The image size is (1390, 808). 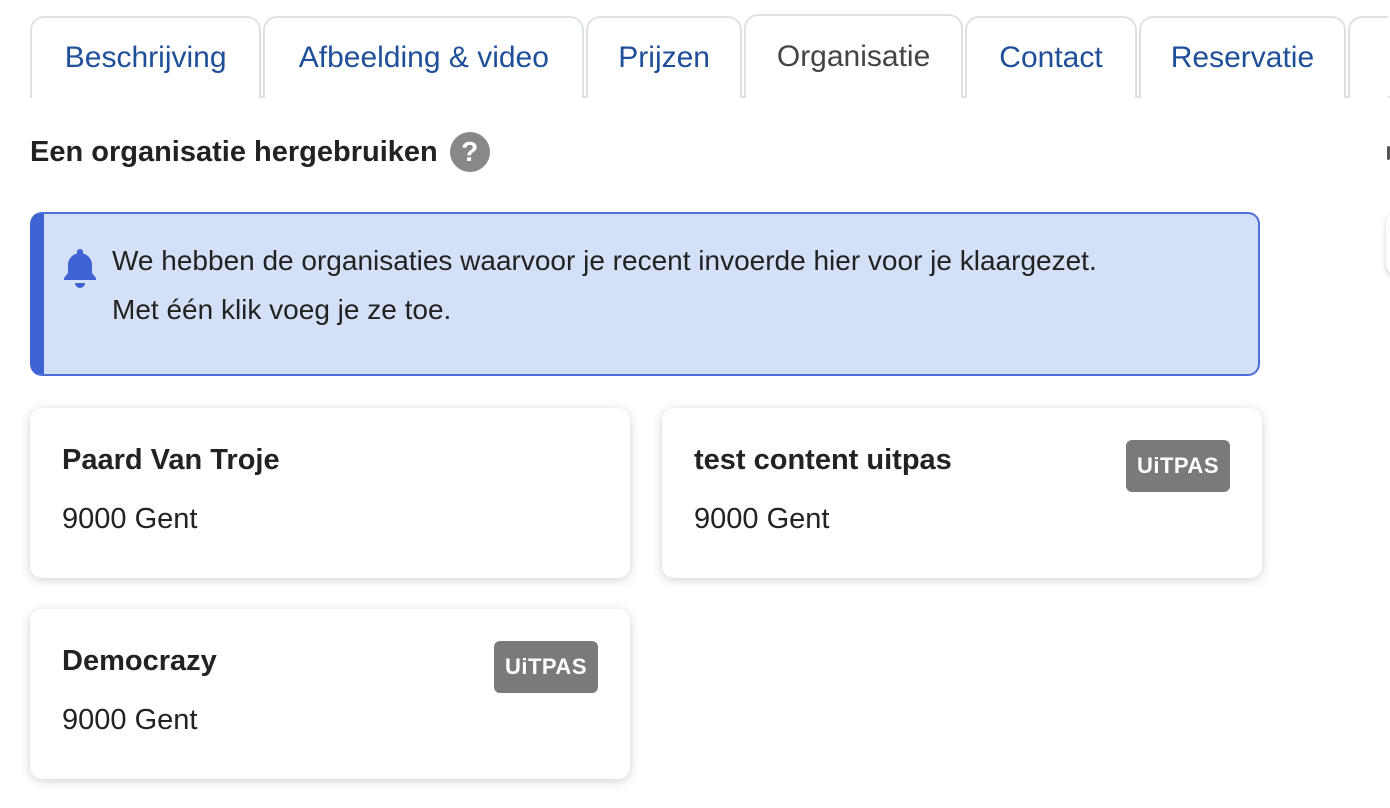 What do you see at coordinates (469, 152) in the screenshot?
I see `help-icon: ?` at bounding box center [469, 152].